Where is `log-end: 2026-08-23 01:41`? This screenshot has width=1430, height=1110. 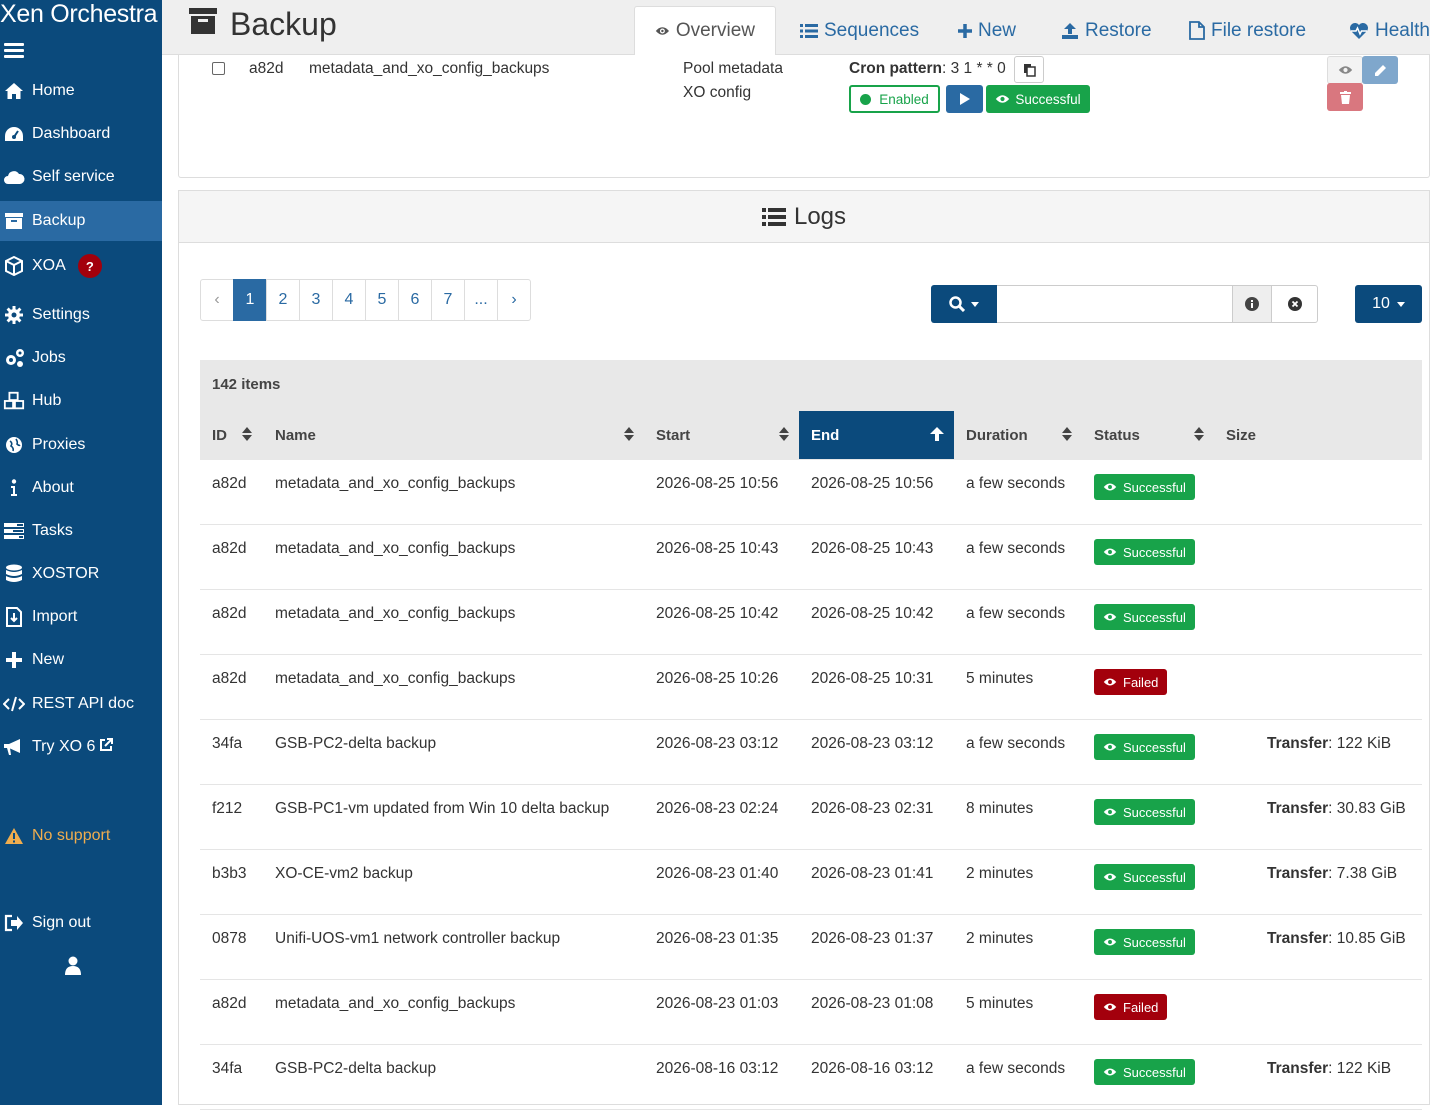 log-end: 2026-08-23 01:41 is located at coordinates (872, 873).